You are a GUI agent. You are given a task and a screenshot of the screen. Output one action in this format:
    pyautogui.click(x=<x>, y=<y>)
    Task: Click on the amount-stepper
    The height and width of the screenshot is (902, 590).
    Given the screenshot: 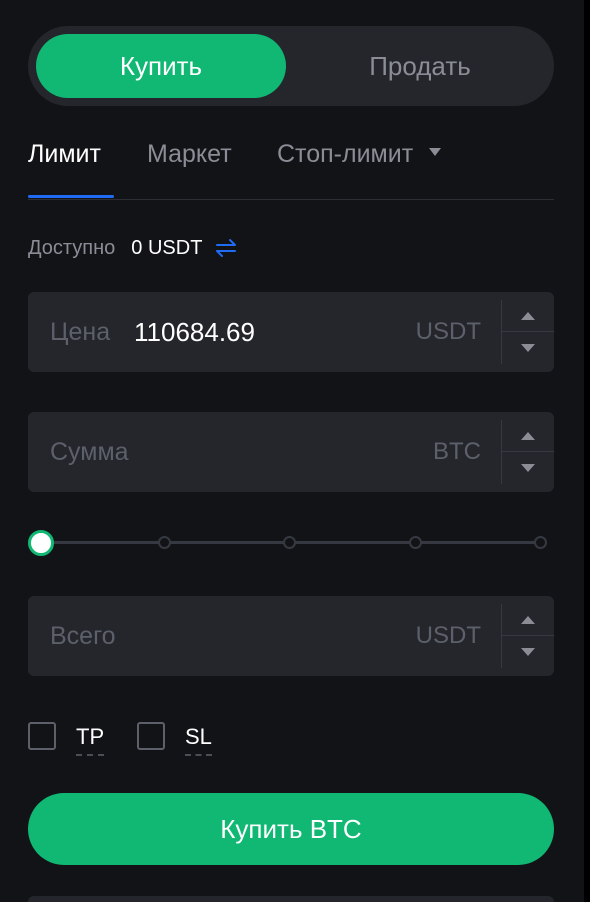 What is the action you would take?
    pyautogui.click(x=527, y=452)
    